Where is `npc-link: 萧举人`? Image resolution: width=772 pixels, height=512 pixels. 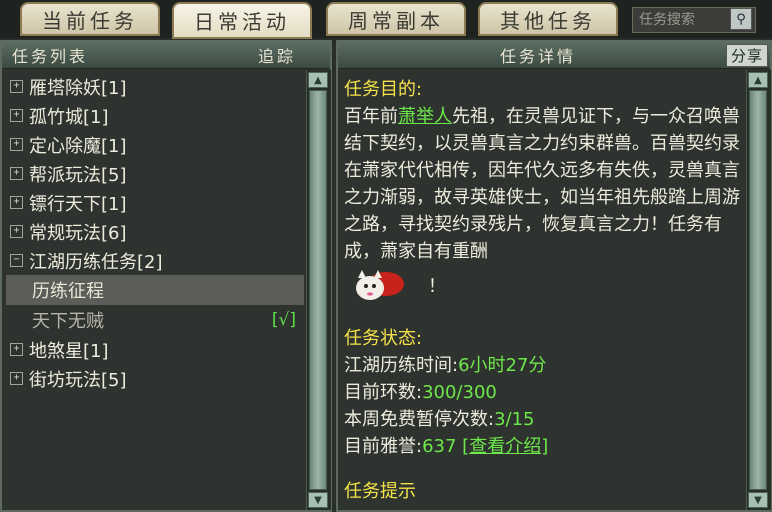 npc-link: 萧举人 is located at coordinates (425, 116).